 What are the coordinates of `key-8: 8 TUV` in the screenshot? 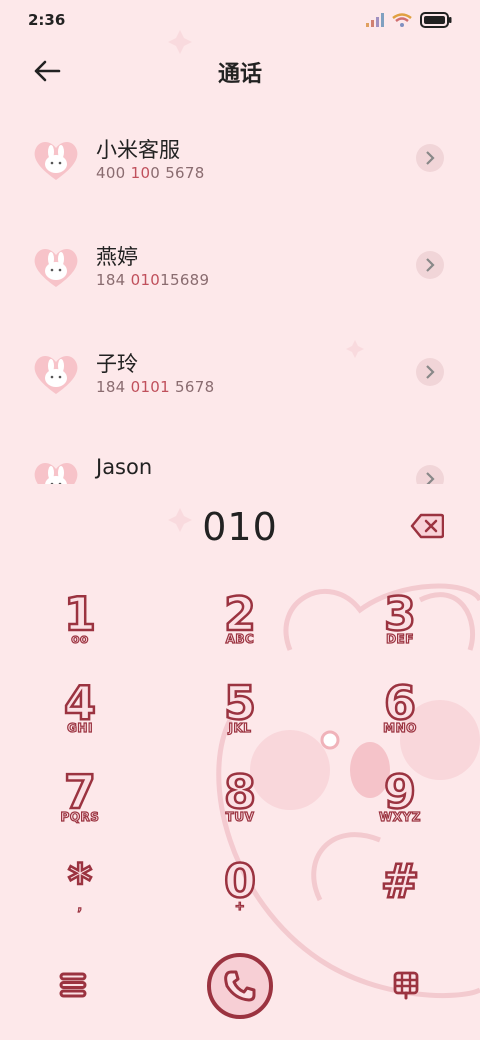 It's located at (240, 806).